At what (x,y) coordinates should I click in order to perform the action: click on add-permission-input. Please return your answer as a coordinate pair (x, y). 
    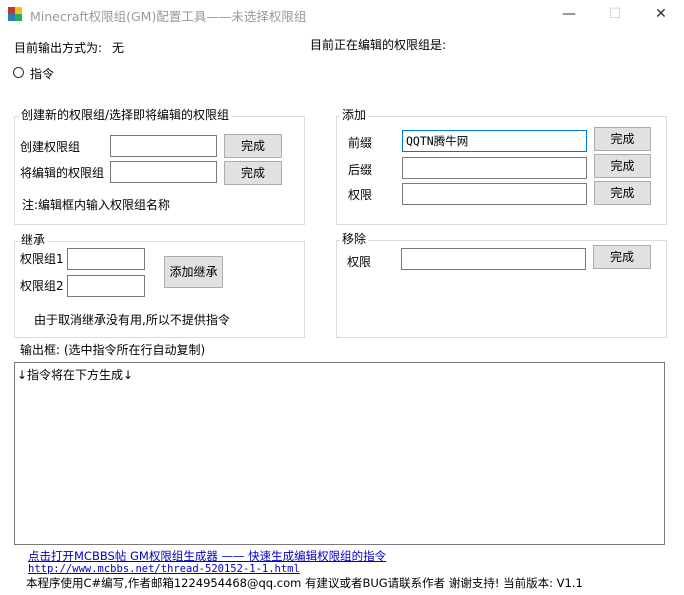
    Looking at the image, I should click on (494, 194).